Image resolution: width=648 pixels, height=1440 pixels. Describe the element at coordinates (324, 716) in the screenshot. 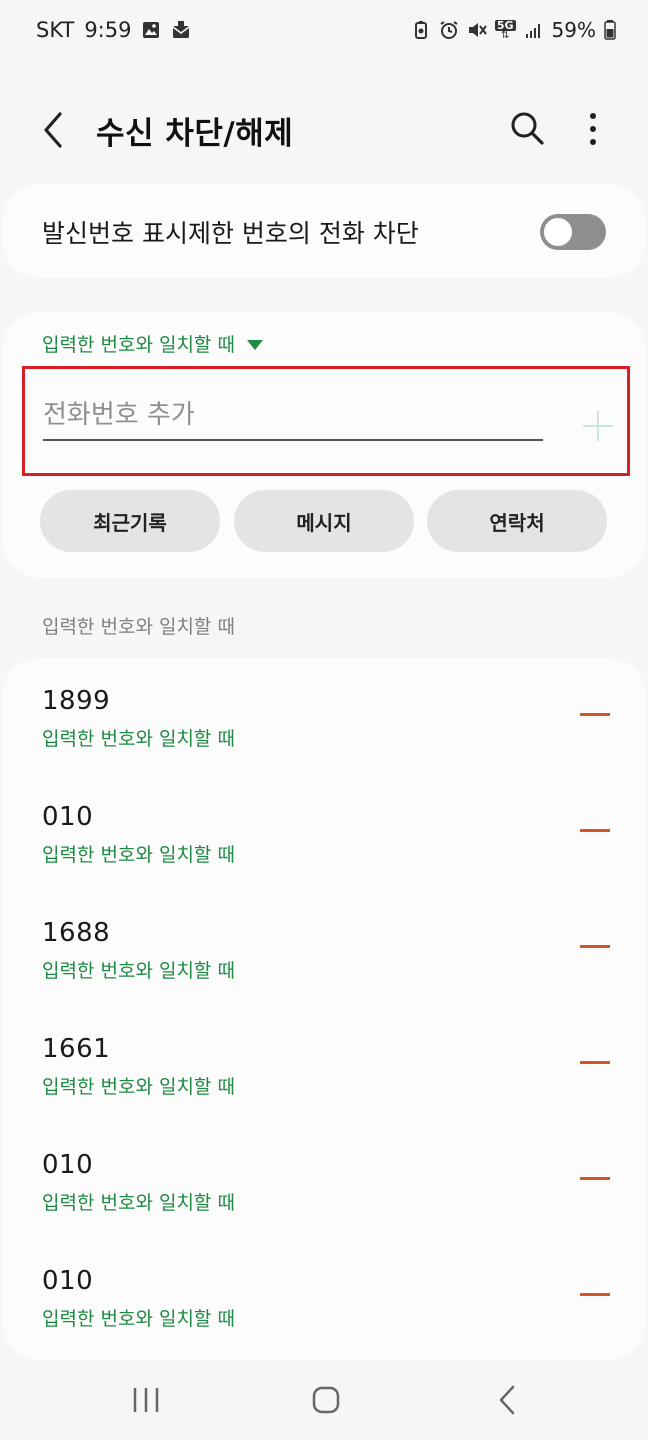

I see `list-item: 1899 입력한 번호와 일치할 때` at that location.